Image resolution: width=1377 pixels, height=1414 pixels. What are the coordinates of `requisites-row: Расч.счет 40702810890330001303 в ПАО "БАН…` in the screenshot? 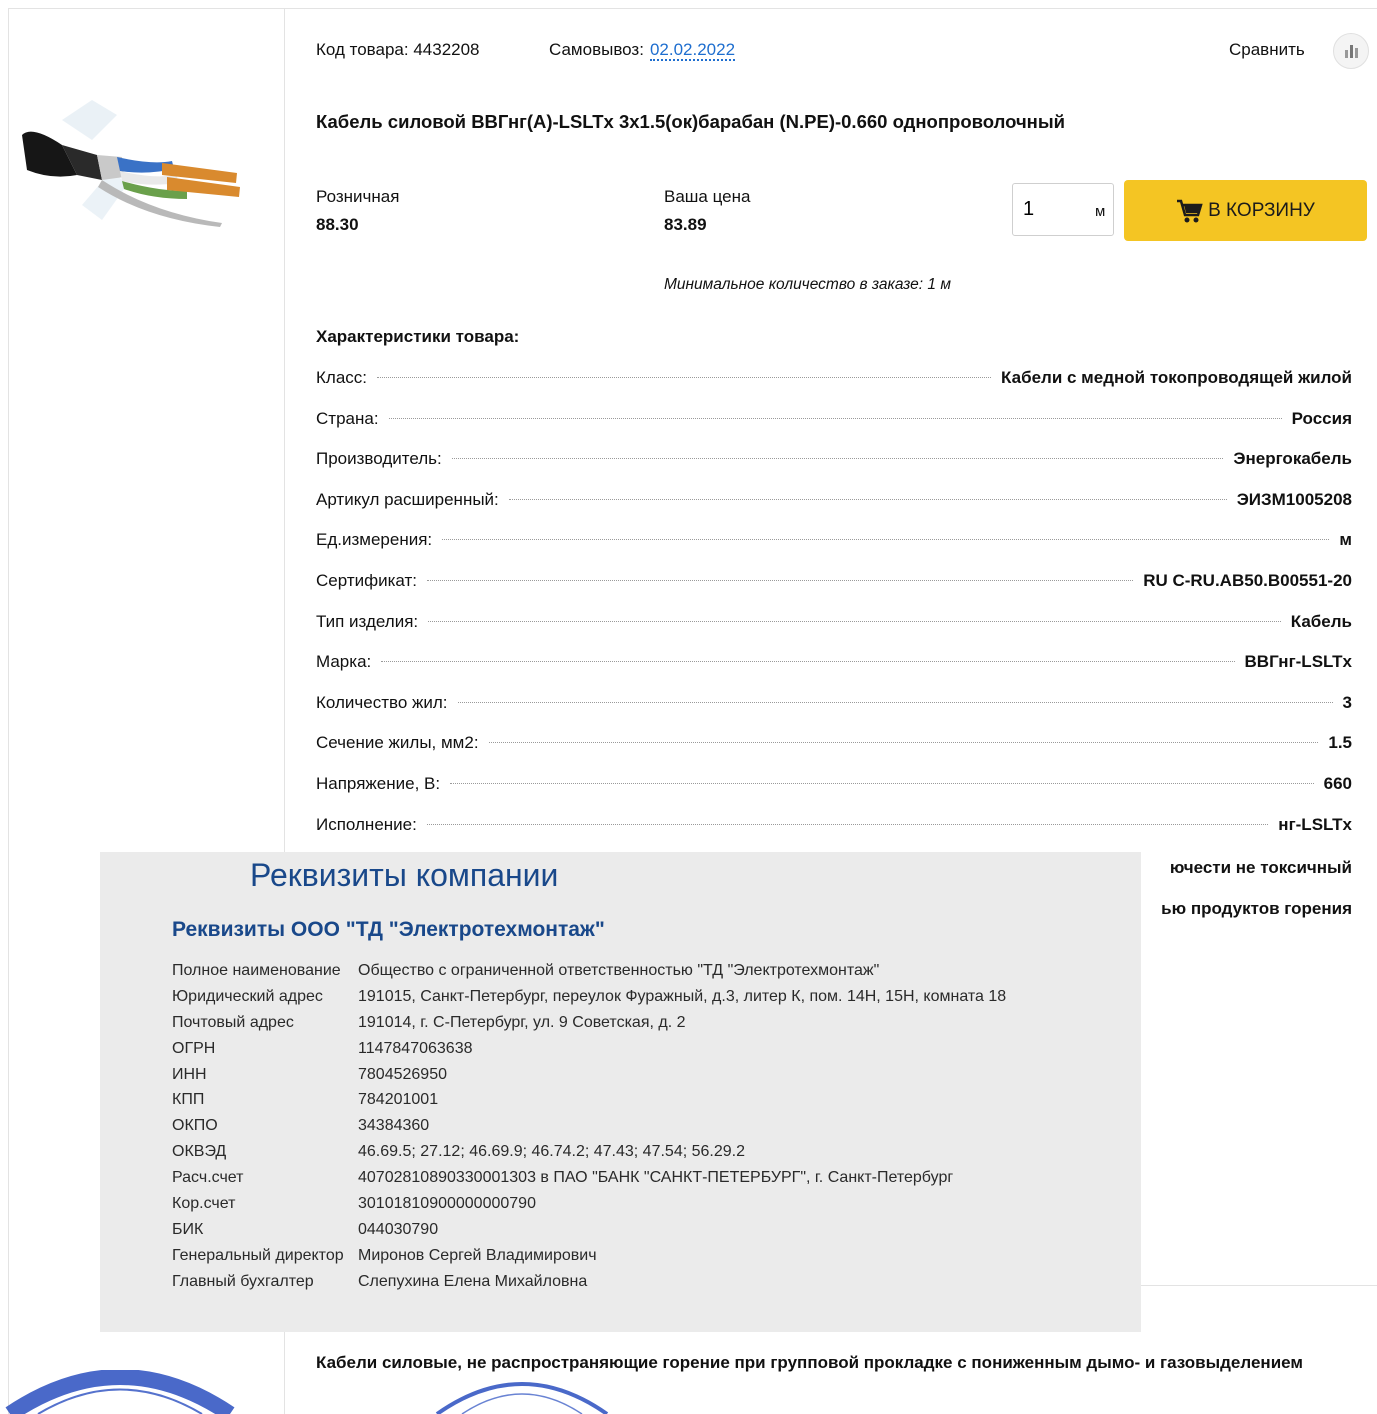 It's located at (589, 1182).